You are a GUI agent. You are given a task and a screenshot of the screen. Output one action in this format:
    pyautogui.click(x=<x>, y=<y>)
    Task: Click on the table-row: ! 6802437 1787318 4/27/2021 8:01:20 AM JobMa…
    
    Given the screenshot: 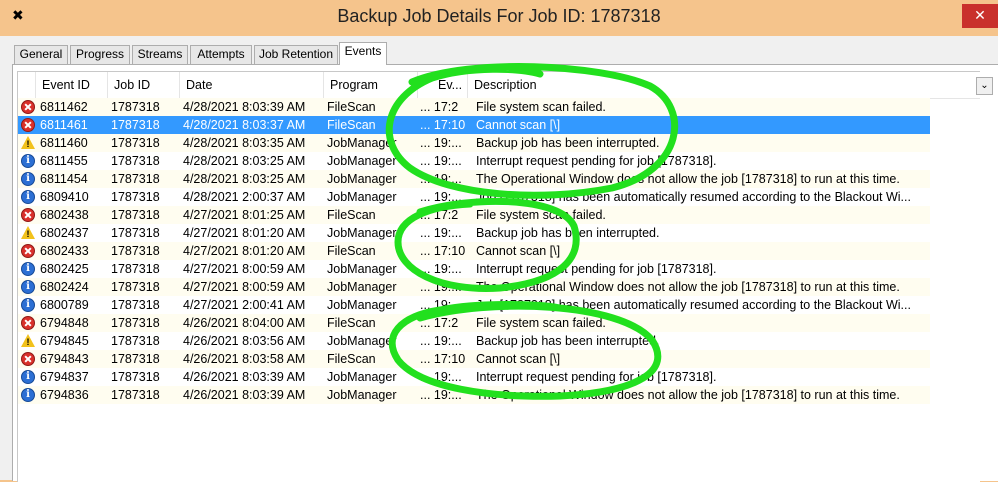 What is the action you would take?
    pyautogui.click(x=474, y=233)
    